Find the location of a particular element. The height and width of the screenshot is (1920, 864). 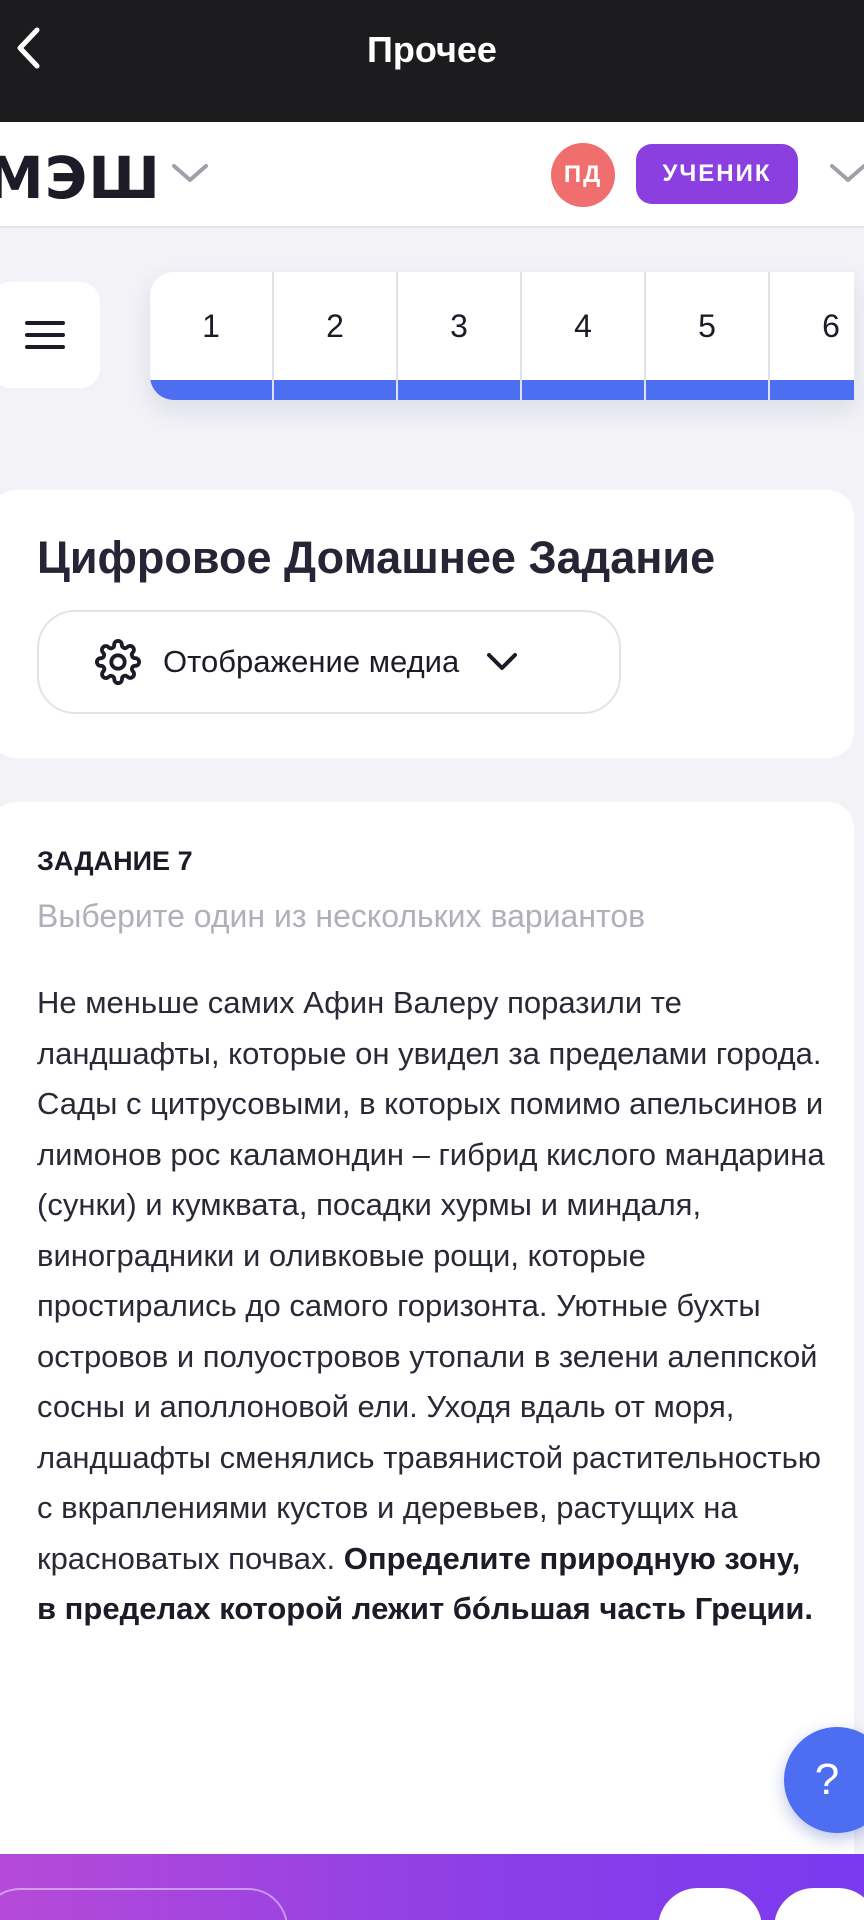

top-bar: Прочее is located at coordinates (432, 61).